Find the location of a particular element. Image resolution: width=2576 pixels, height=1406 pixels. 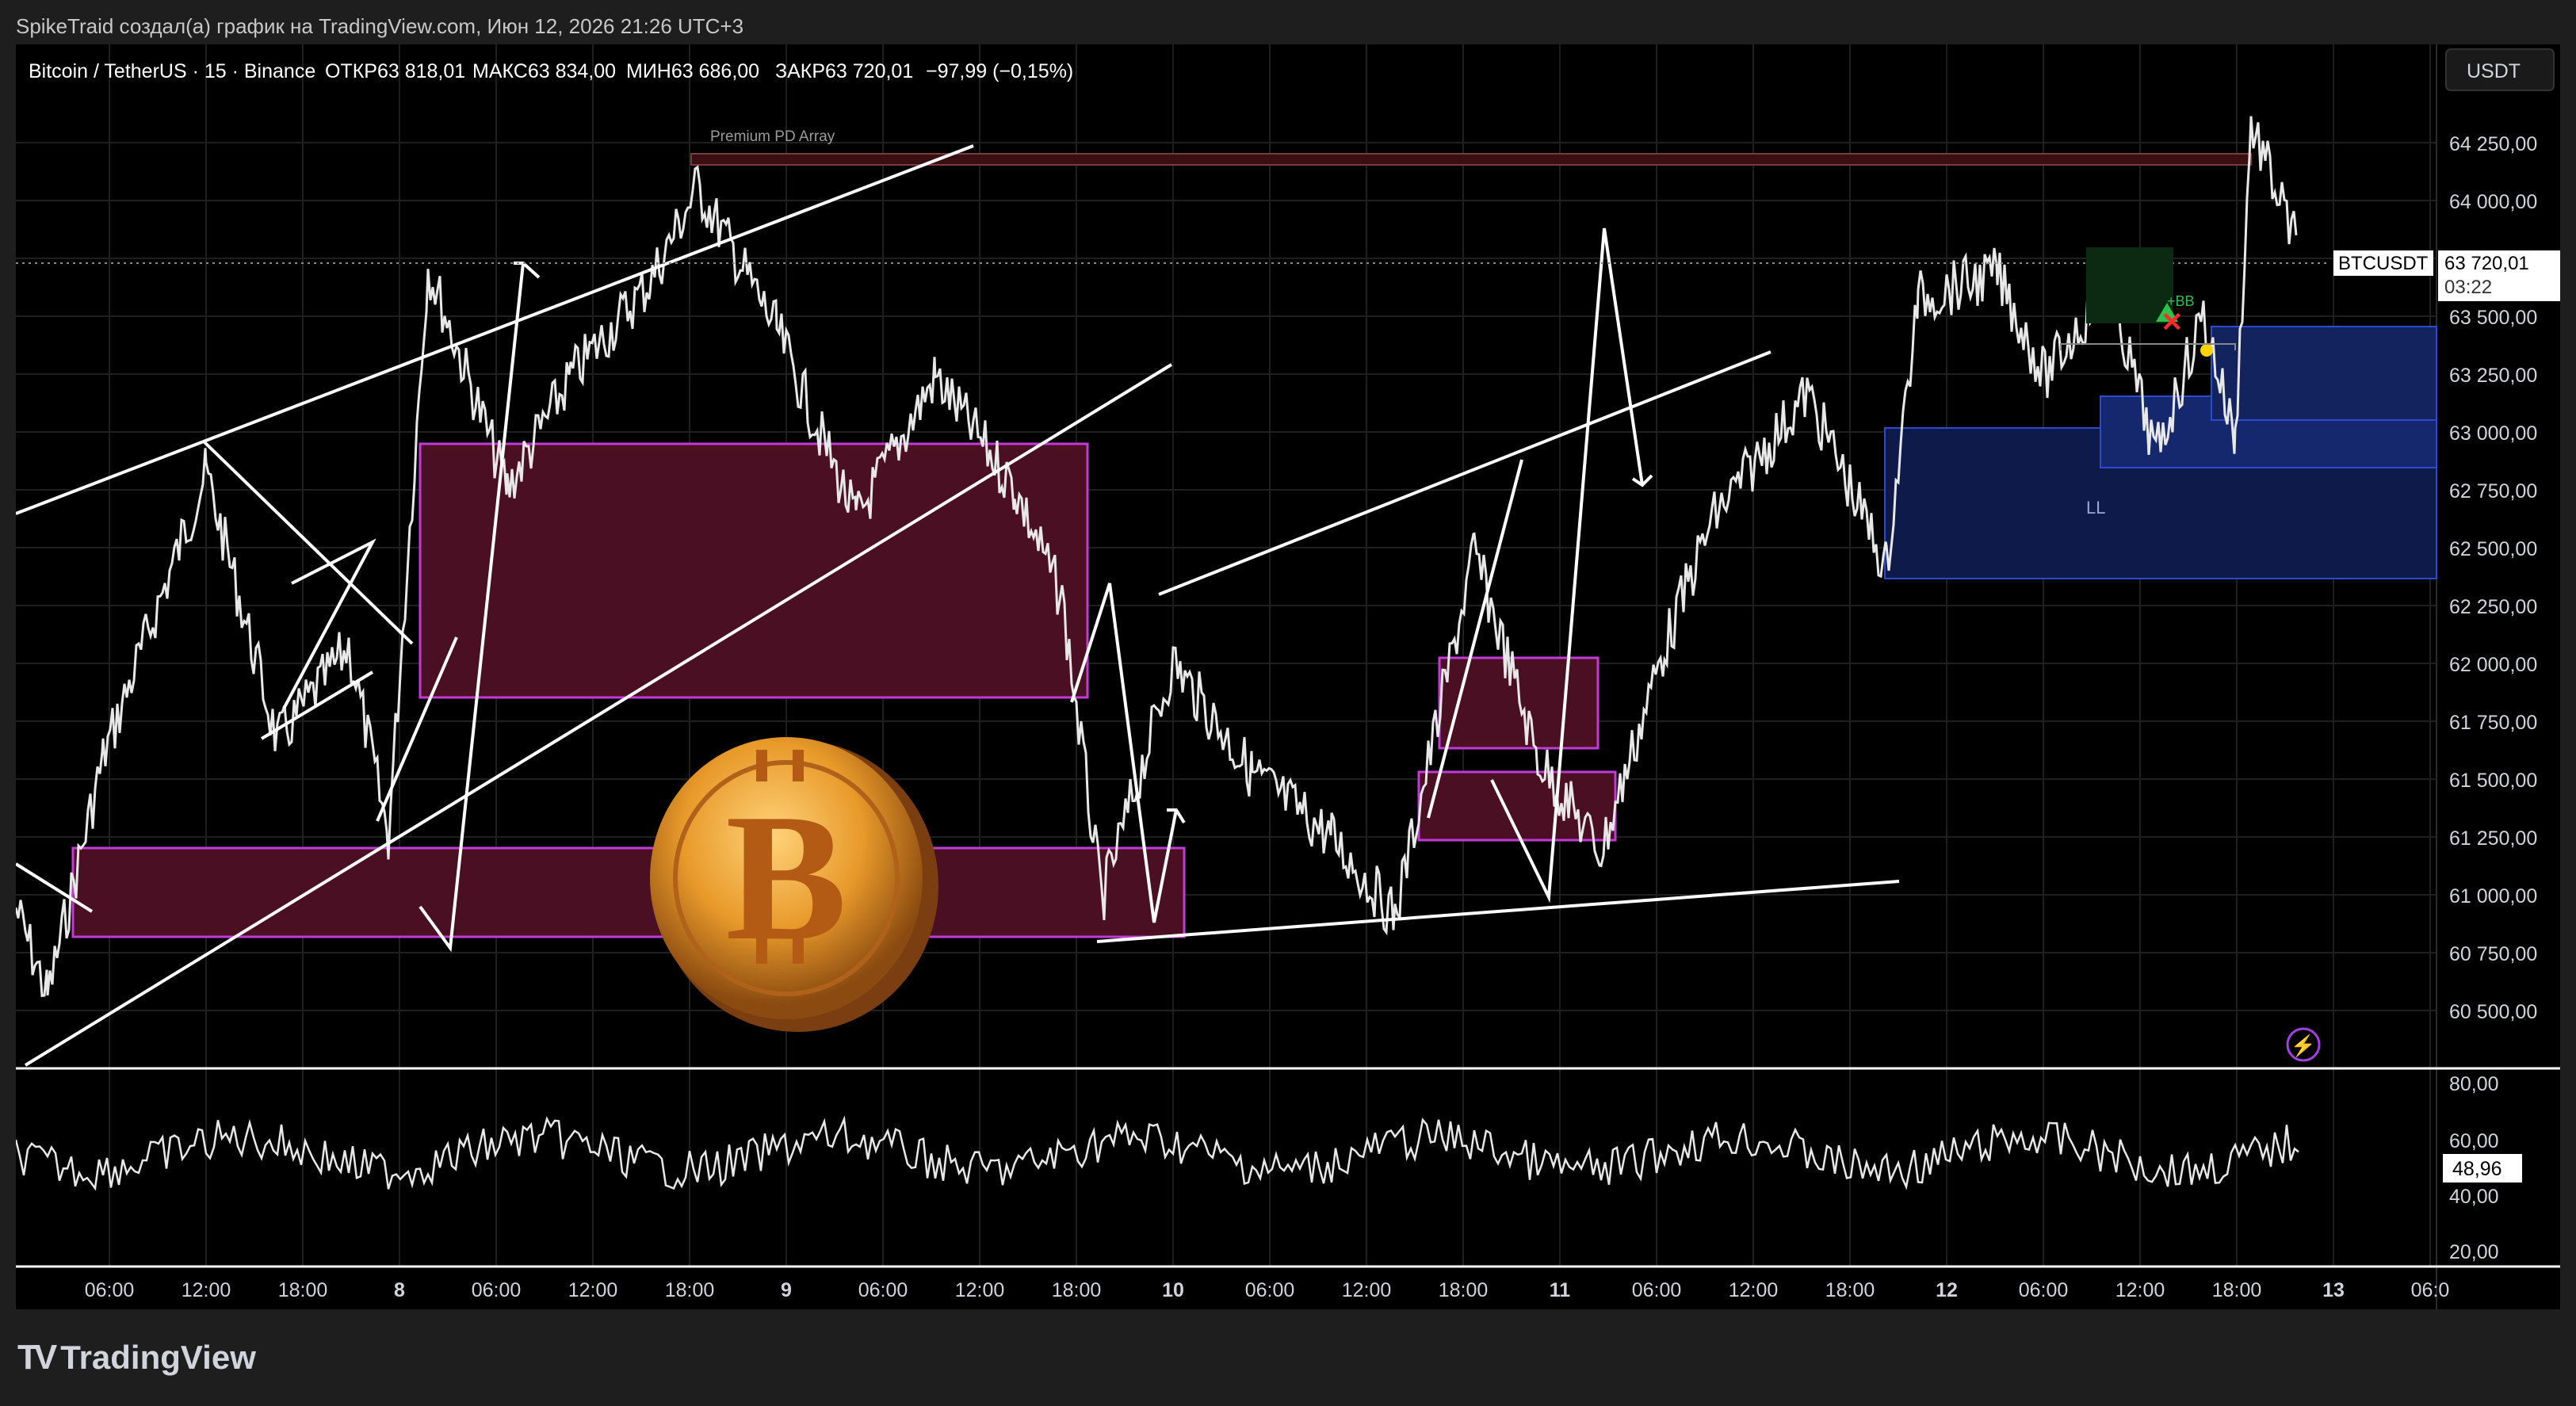

currency-label: USDT is located at coordinates (2494, 71).